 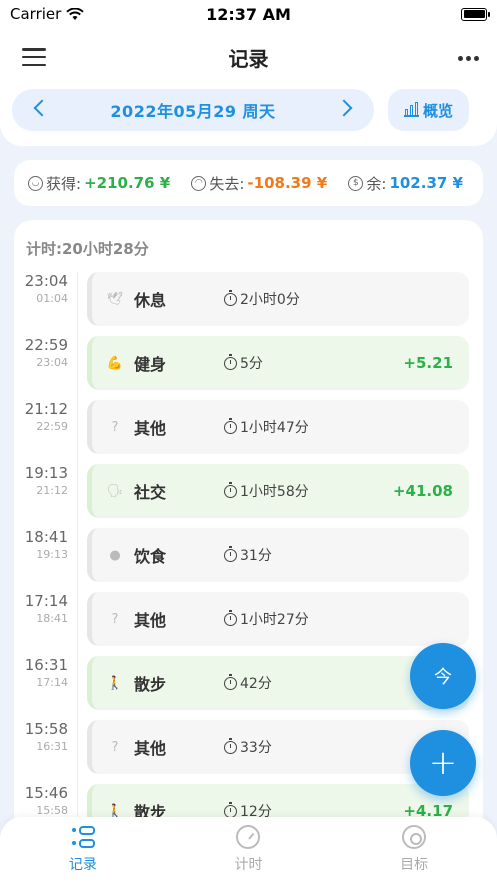 I want to click on flexed-bicep-icon: 💪, so click(x=115, y=363).